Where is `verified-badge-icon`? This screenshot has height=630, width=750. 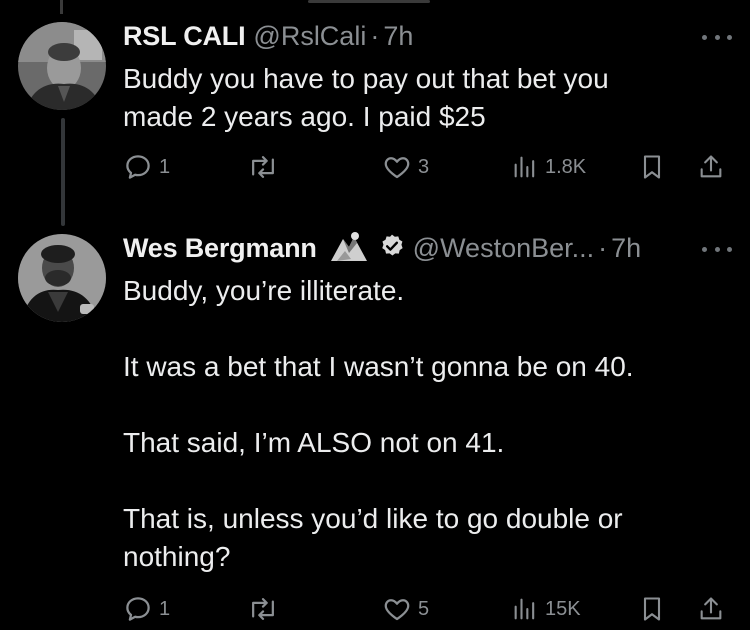 verified-badge-icon is located at coordinates (392, 248).